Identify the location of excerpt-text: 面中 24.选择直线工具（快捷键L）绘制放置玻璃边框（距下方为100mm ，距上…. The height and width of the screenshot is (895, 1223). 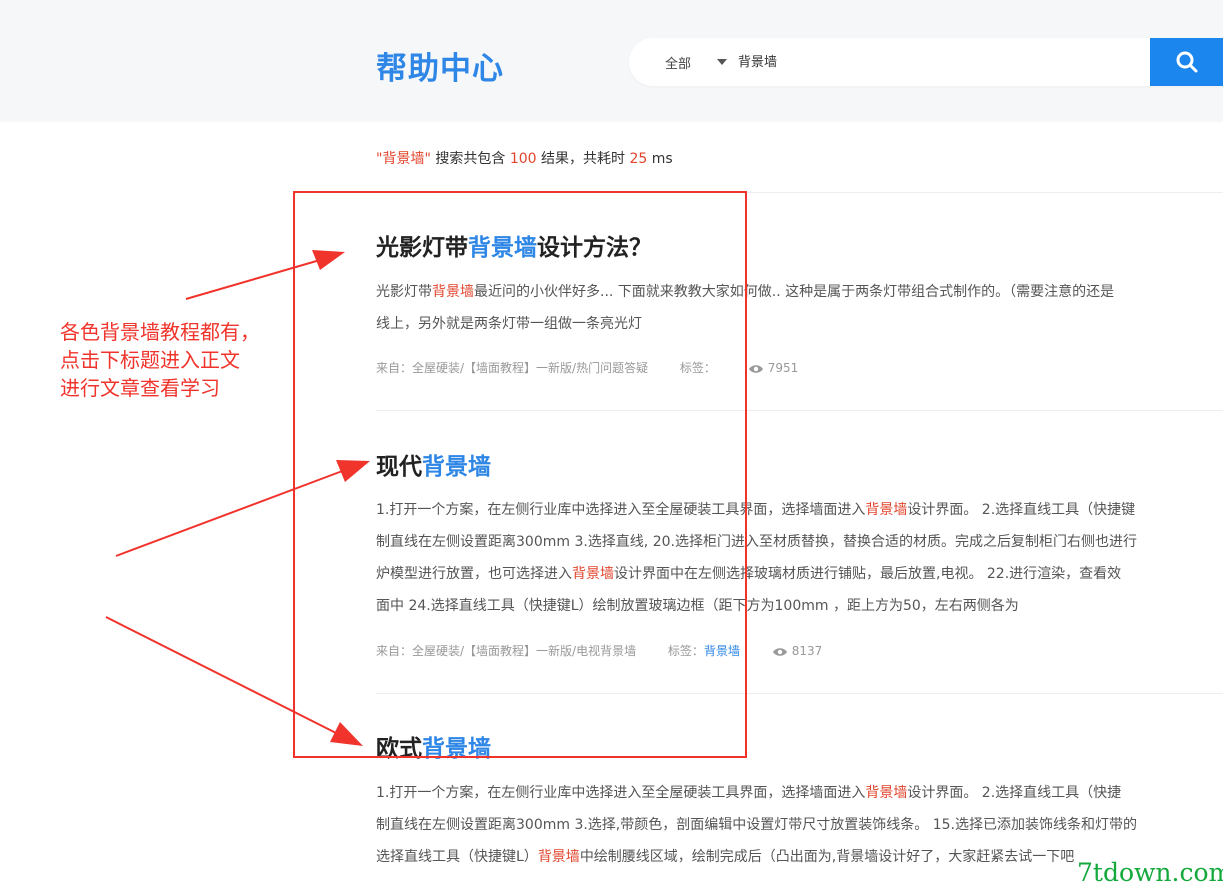
(697, 606).